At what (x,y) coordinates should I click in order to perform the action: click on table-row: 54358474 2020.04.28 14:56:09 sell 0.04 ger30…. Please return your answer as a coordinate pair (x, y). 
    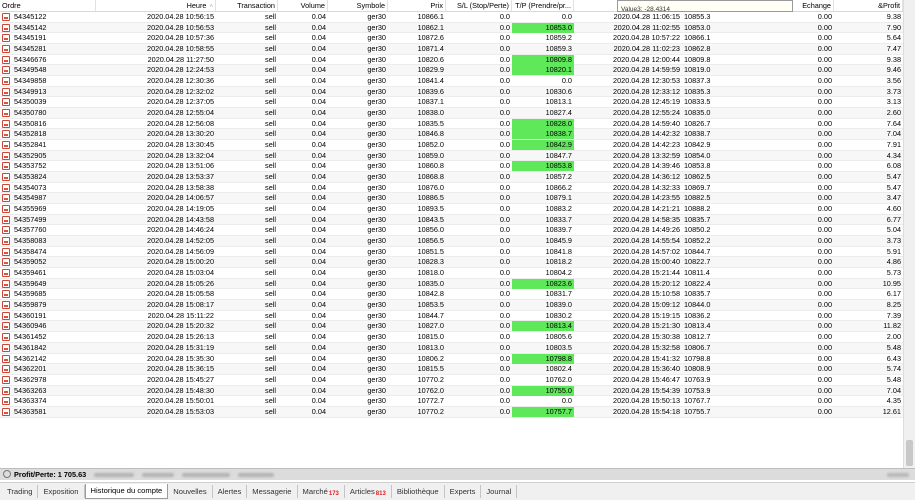
    Looking at the image, I should click on (451, 252).